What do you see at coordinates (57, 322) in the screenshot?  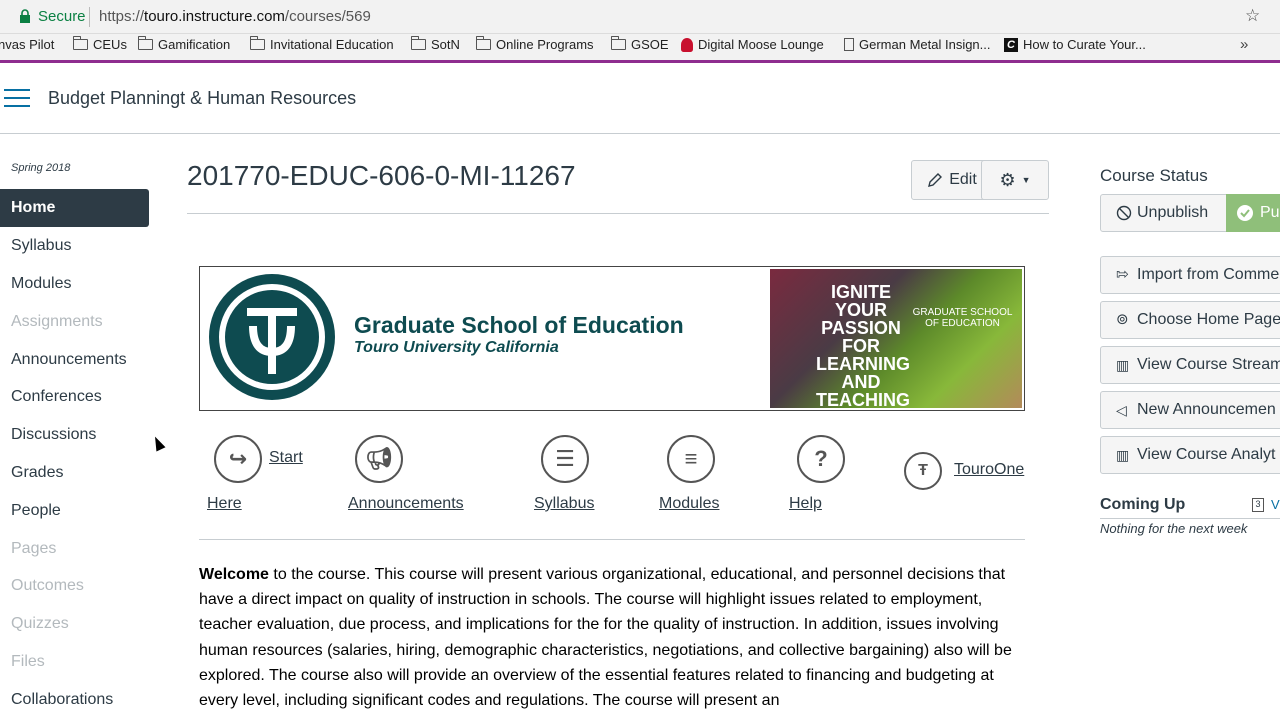 I see `nav-item-assignments: Assignments` at bounding box center [57, 322].